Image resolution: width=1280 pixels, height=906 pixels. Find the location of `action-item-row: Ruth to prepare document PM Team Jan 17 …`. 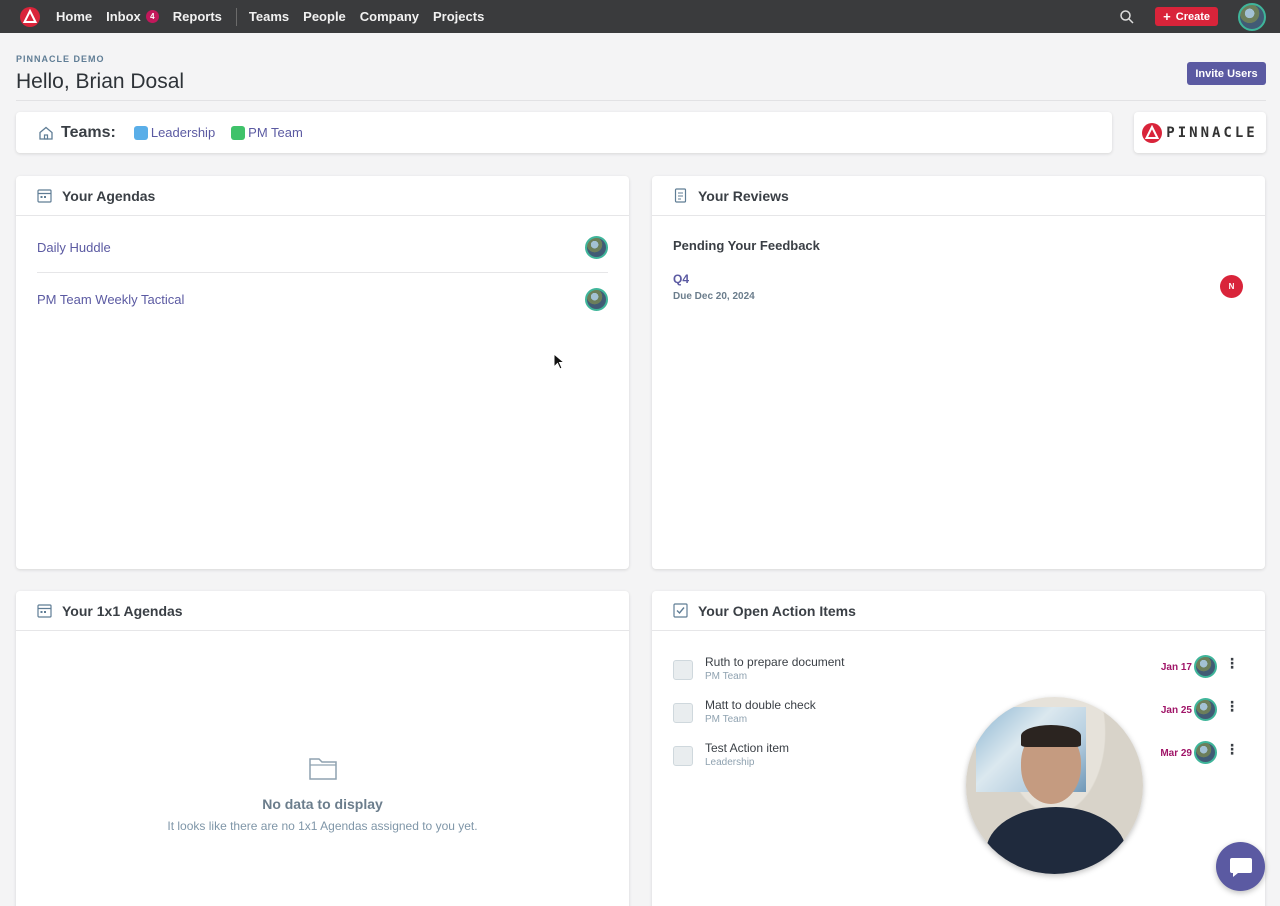

action-item-row: Ruth to prepare document PM Team Jan 17 … is located at coordinates (958, 675).